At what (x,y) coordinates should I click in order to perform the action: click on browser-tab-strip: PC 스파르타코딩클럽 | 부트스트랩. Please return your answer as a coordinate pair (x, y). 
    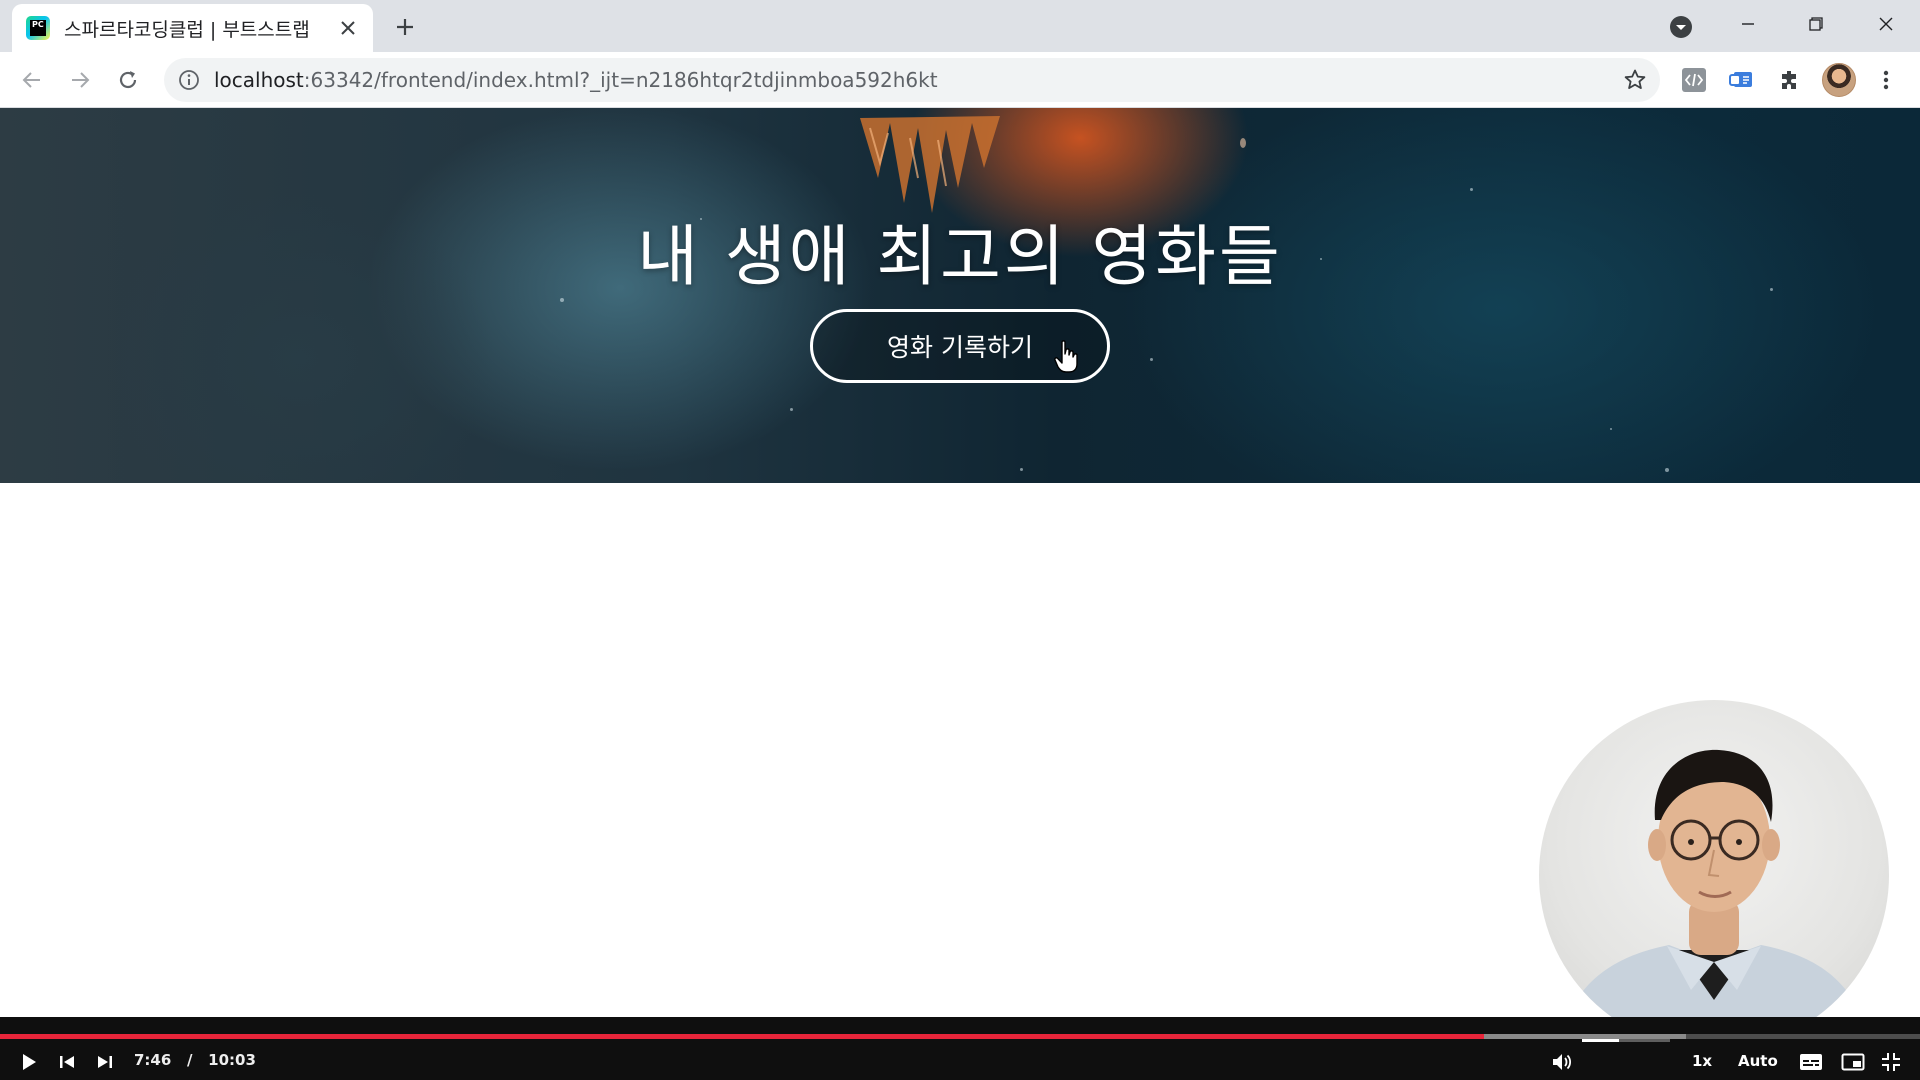
    Looking at the image, I should click on (960, 26).